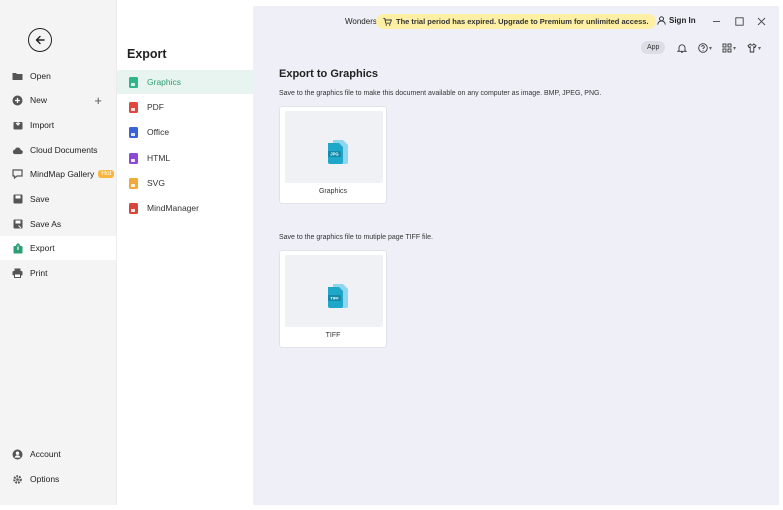 Image resolution: width=783 pixels, height=510 pixels. I want to click on sidebar-item-export: Export, so click(58, 248).